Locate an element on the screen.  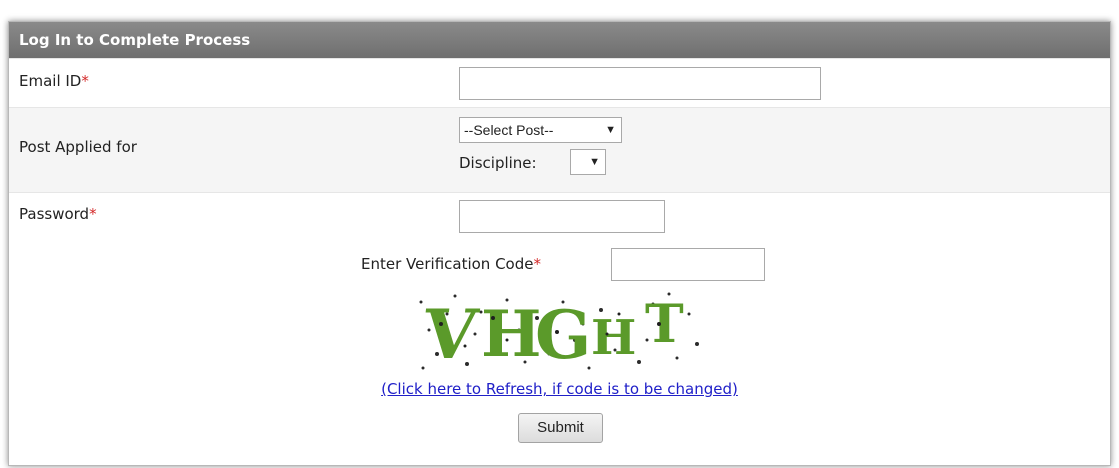
email-required-mark: * is located at coordinates (85, 81).